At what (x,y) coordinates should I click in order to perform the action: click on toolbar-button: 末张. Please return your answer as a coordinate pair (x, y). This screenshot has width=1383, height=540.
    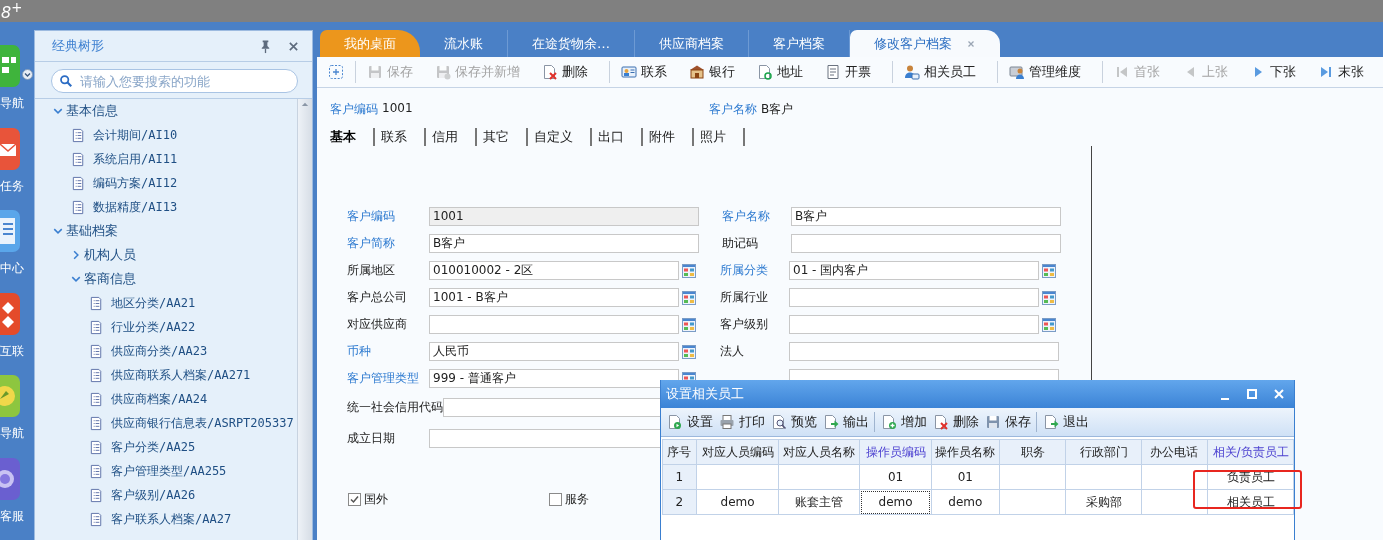
    Looking at the image, I should click on (1341, 72).